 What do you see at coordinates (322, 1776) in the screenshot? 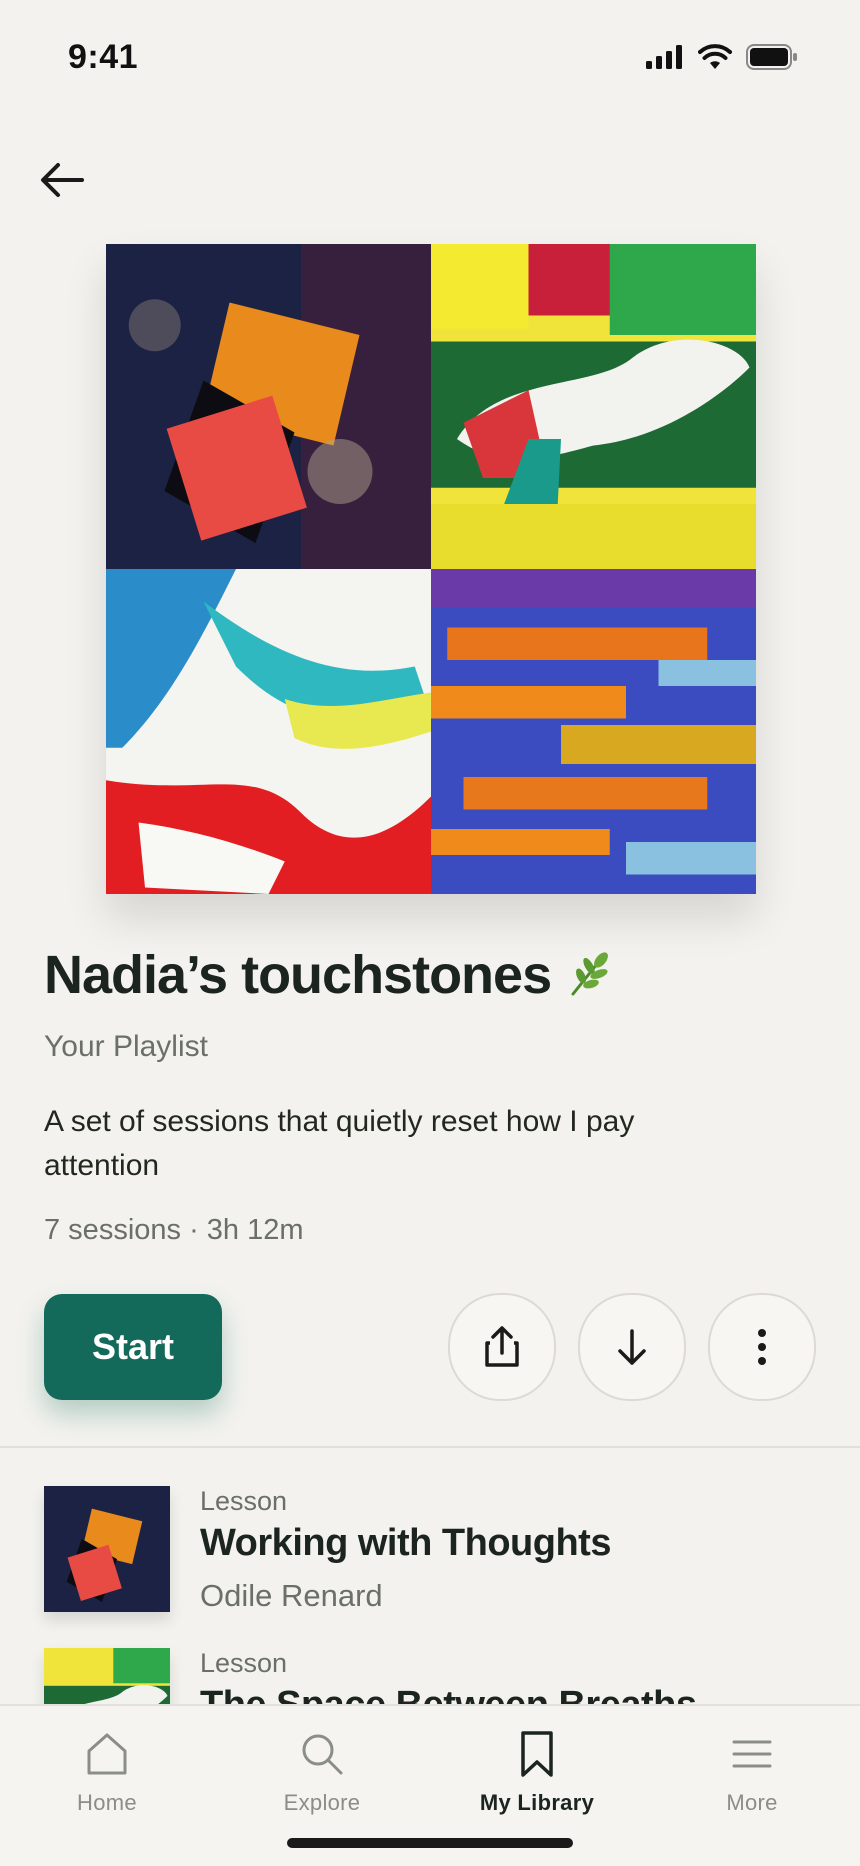
I see `tab-explore: Explore` at bounding box center [322, 1776].